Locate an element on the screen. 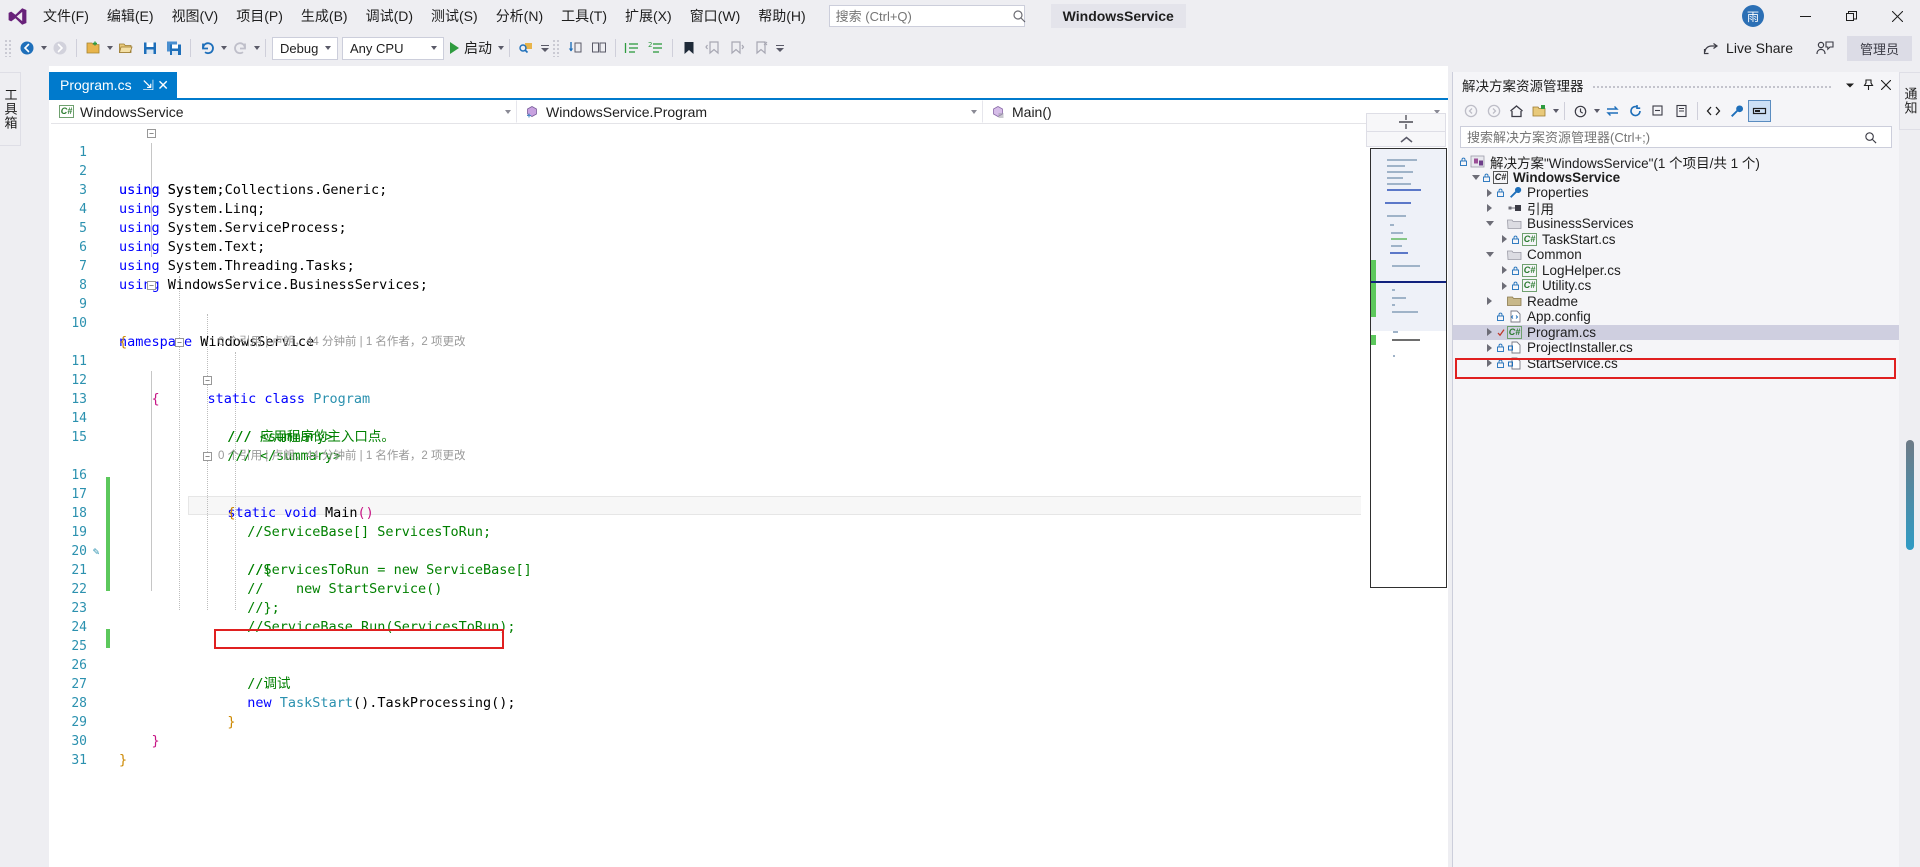 This screenshot has height=867, width=1920. pin-tab-icon: ⇲ is located at coordinates (148, 85).